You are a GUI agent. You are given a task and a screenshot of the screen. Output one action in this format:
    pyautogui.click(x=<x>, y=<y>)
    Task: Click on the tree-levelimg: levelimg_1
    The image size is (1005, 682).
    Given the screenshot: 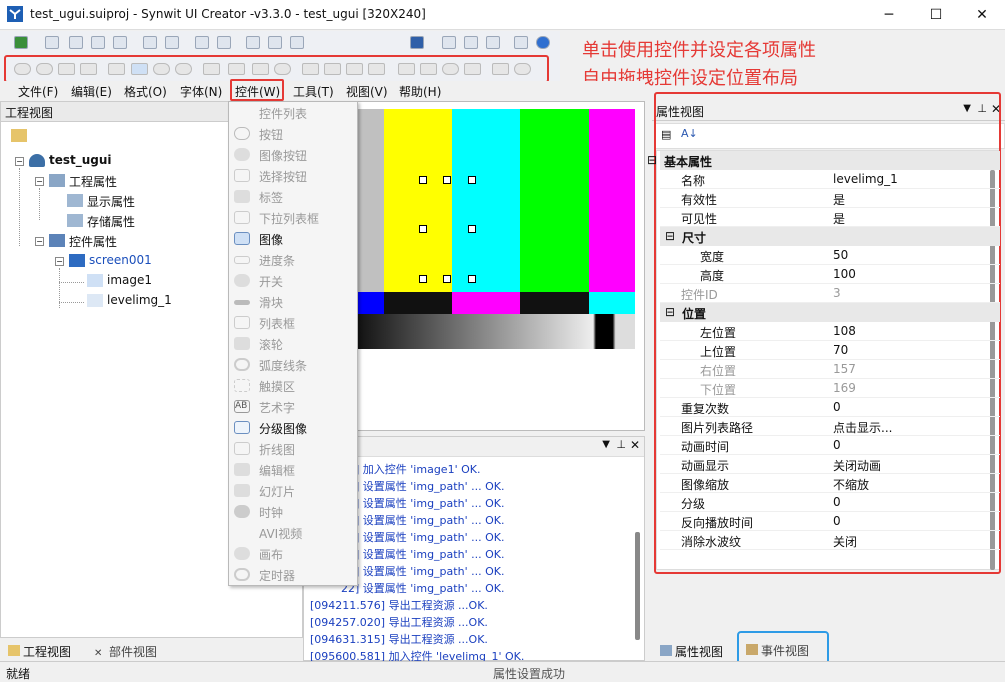 What is the action you would take?
    pyautogui.click(x=139, y=300)
    